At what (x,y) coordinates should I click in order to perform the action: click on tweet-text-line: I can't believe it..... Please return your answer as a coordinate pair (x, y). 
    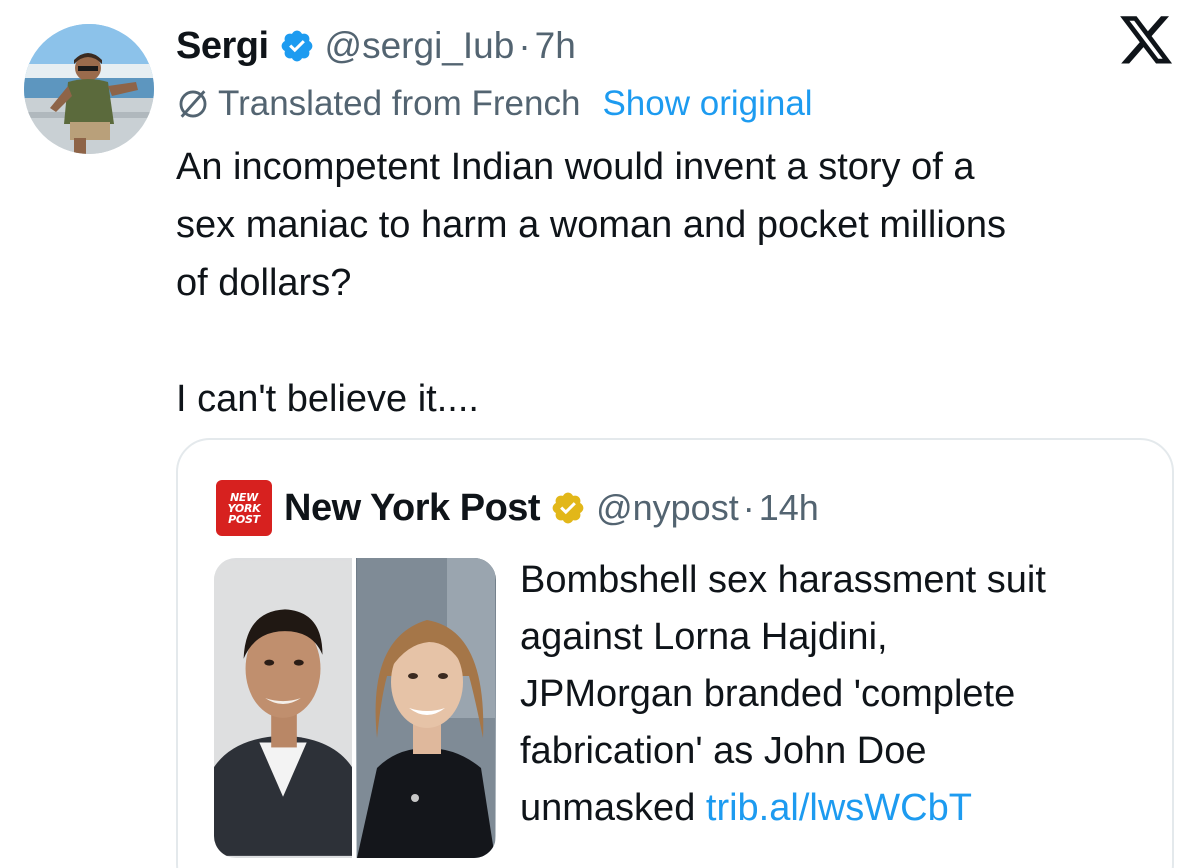
    Looking at the image, I should click on (327, 399).